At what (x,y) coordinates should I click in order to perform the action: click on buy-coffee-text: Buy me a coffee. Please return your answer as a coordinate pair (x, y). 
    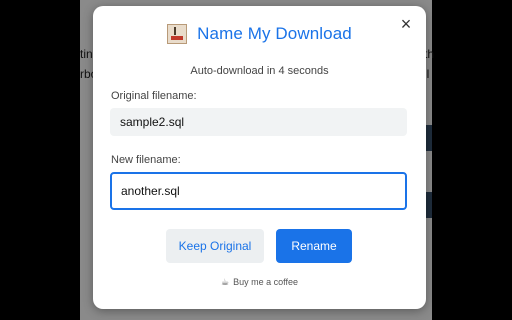
    Looking at the image, I should click on (265, 282).